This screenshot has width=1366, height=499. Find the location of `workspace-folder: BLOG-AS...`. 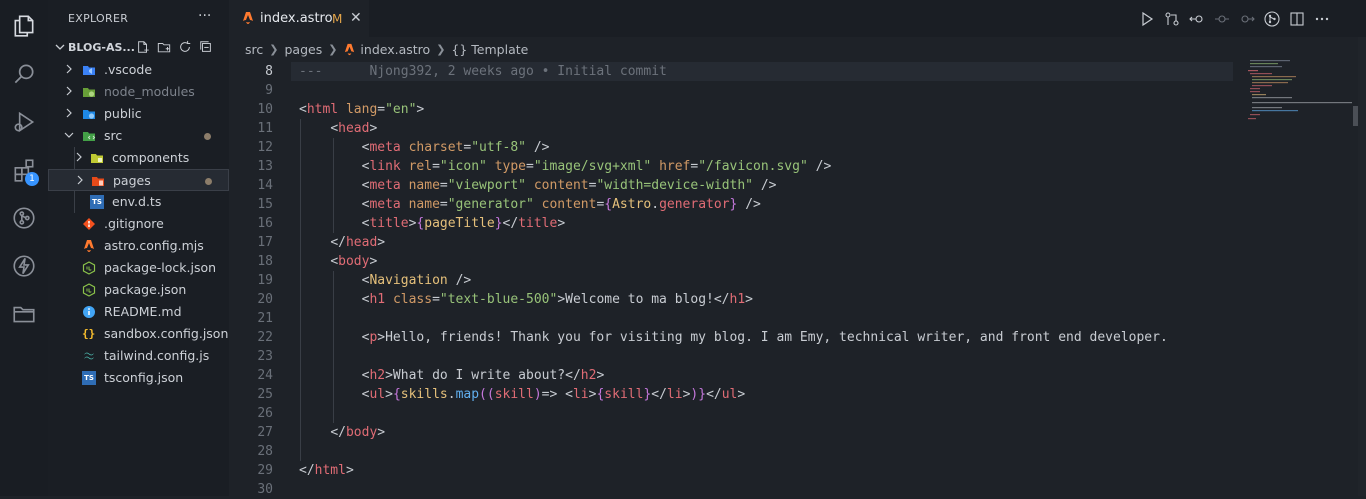

workspace-folder: BLOG-AS... is located at coordinates (138, 48).